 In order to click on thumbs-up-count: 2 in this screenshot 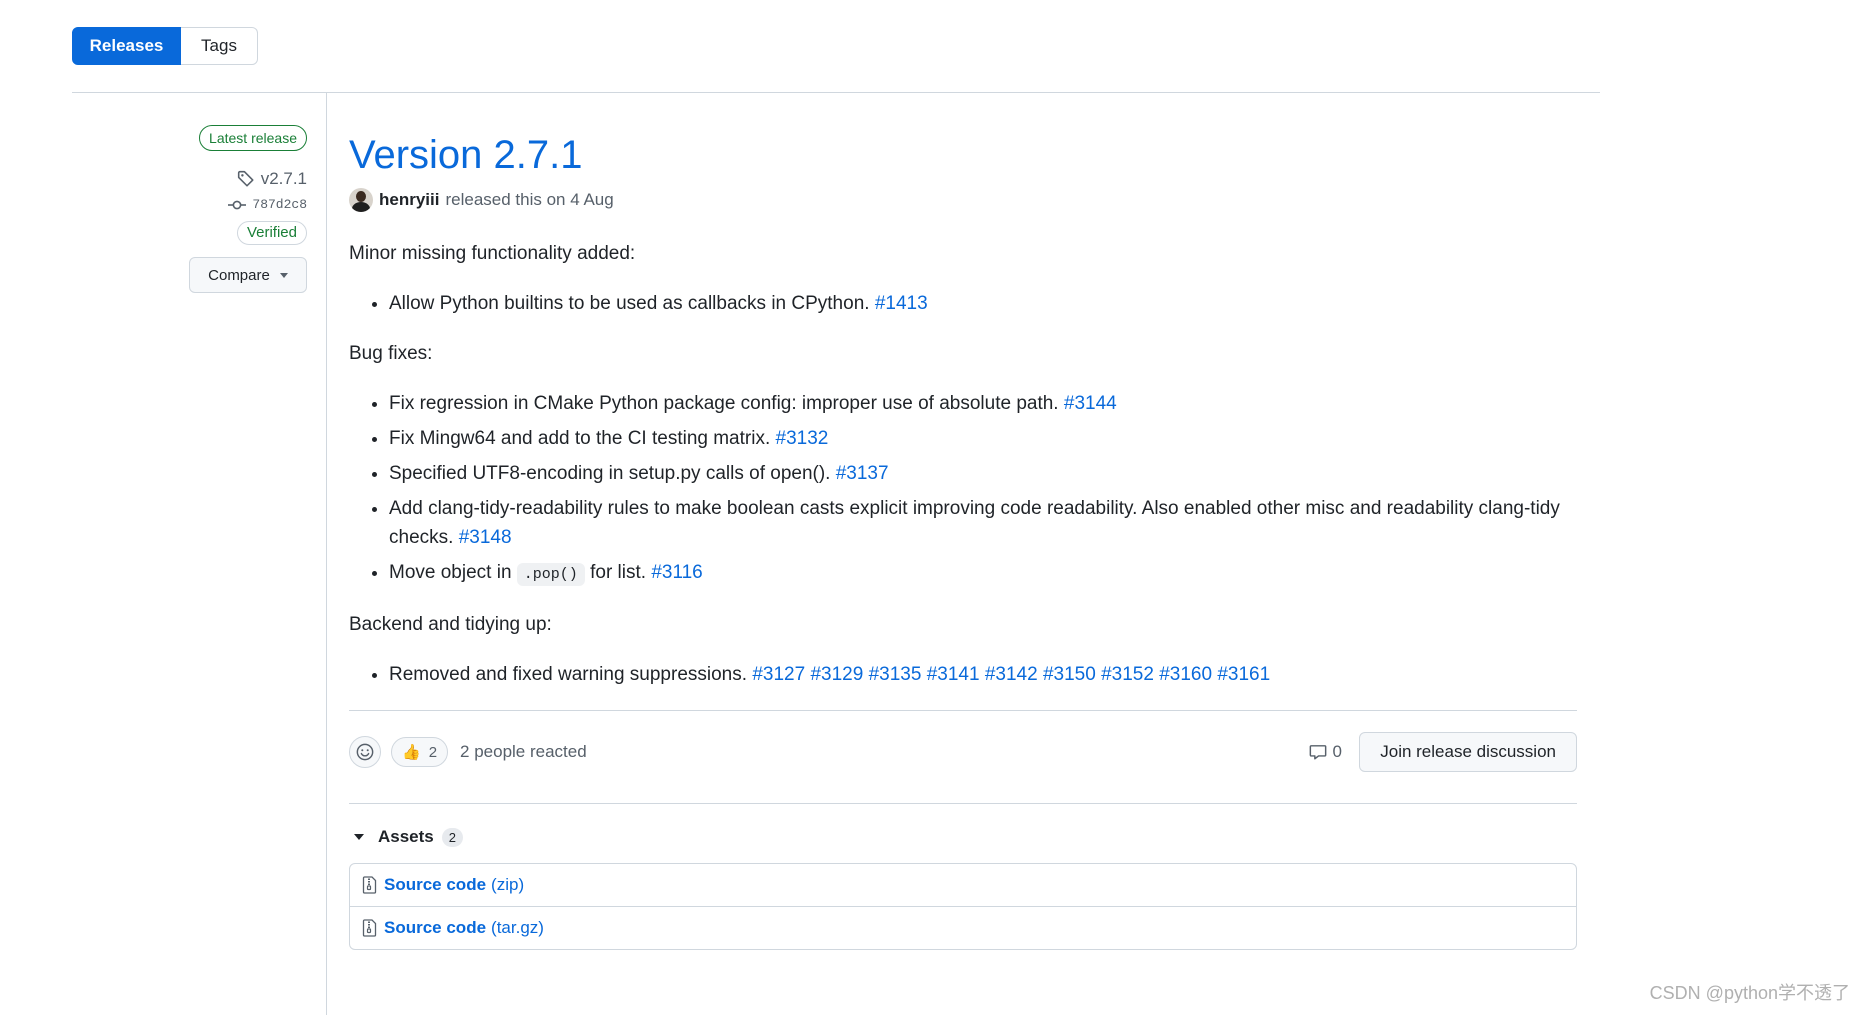, I will do `click(433, 752)`.